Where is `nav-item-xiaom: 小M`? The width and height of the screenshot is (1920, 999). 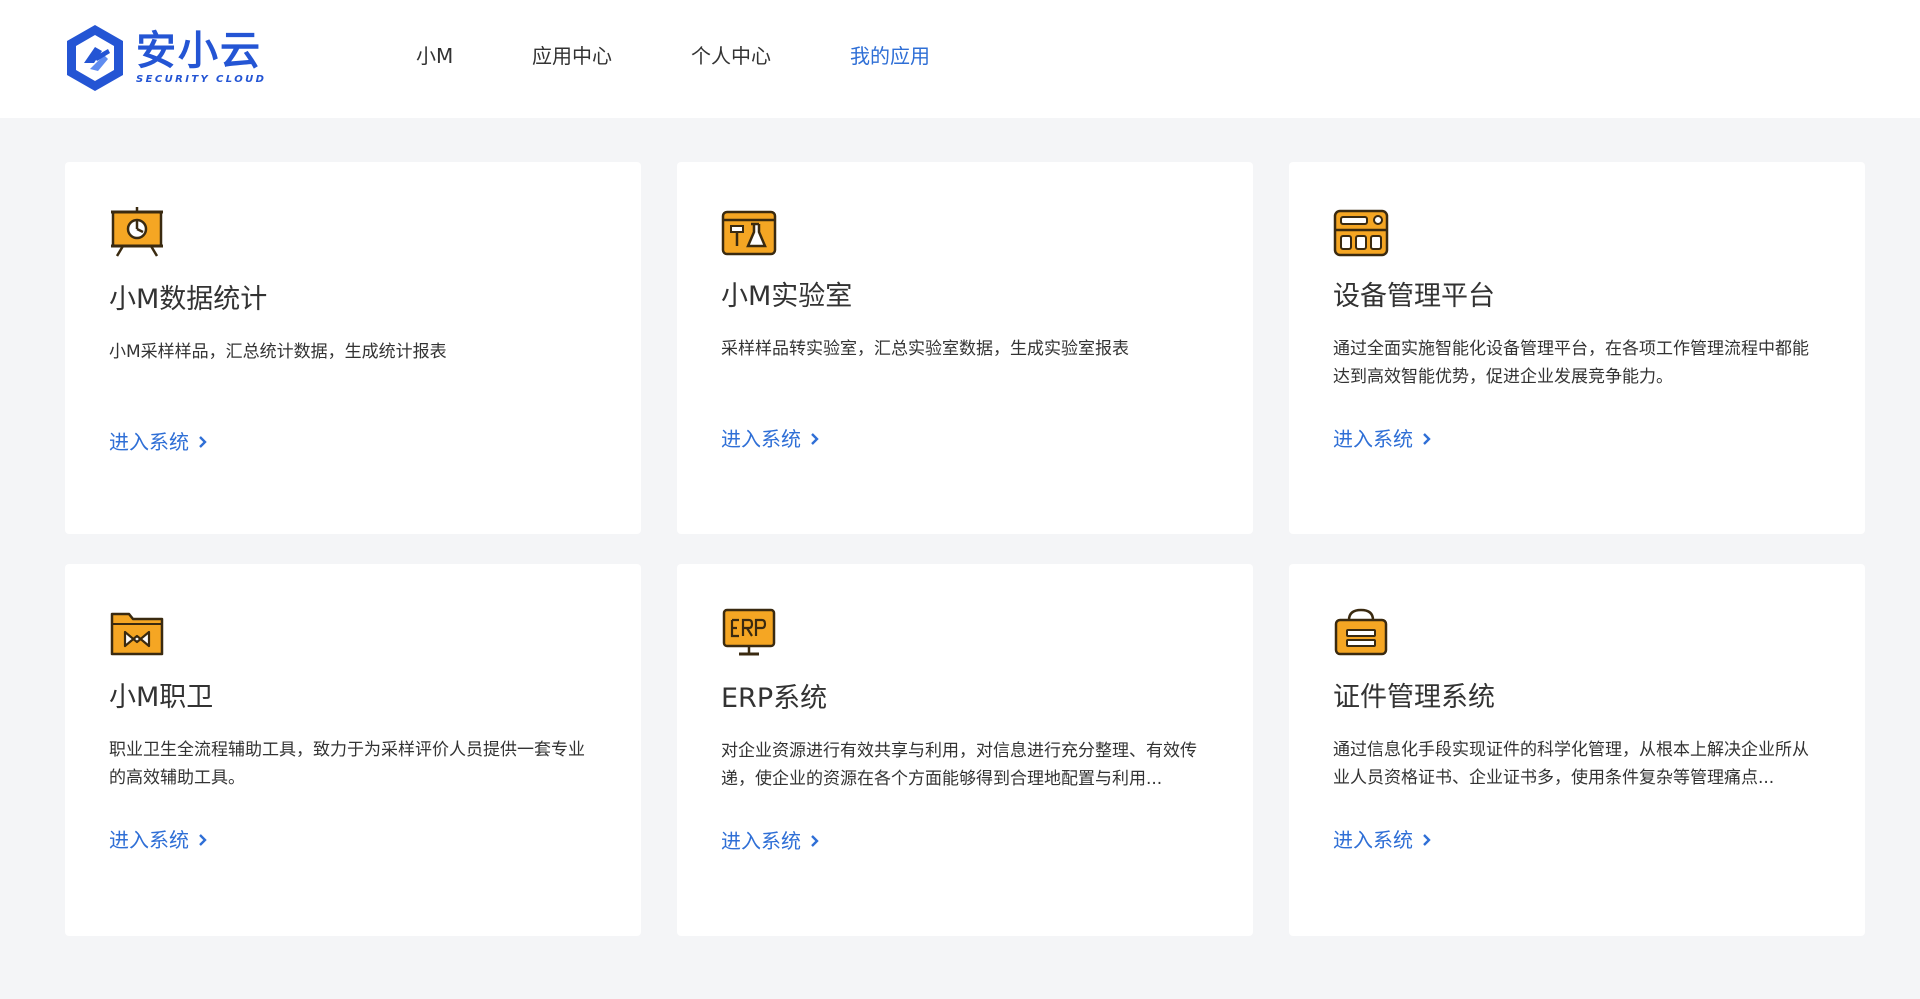 nav-item-xiaom: 小M is located at coordinates (434, 56).